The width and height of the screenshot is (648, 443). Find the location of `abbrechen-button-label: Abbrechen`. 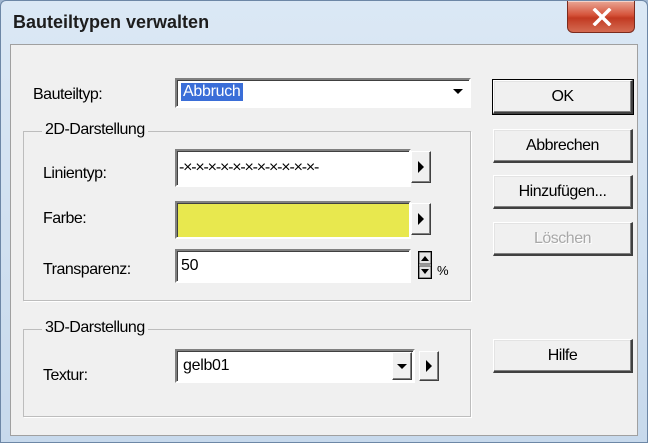

abbrechen-button-label: Abbrechen is located at coordinates (562, 145).